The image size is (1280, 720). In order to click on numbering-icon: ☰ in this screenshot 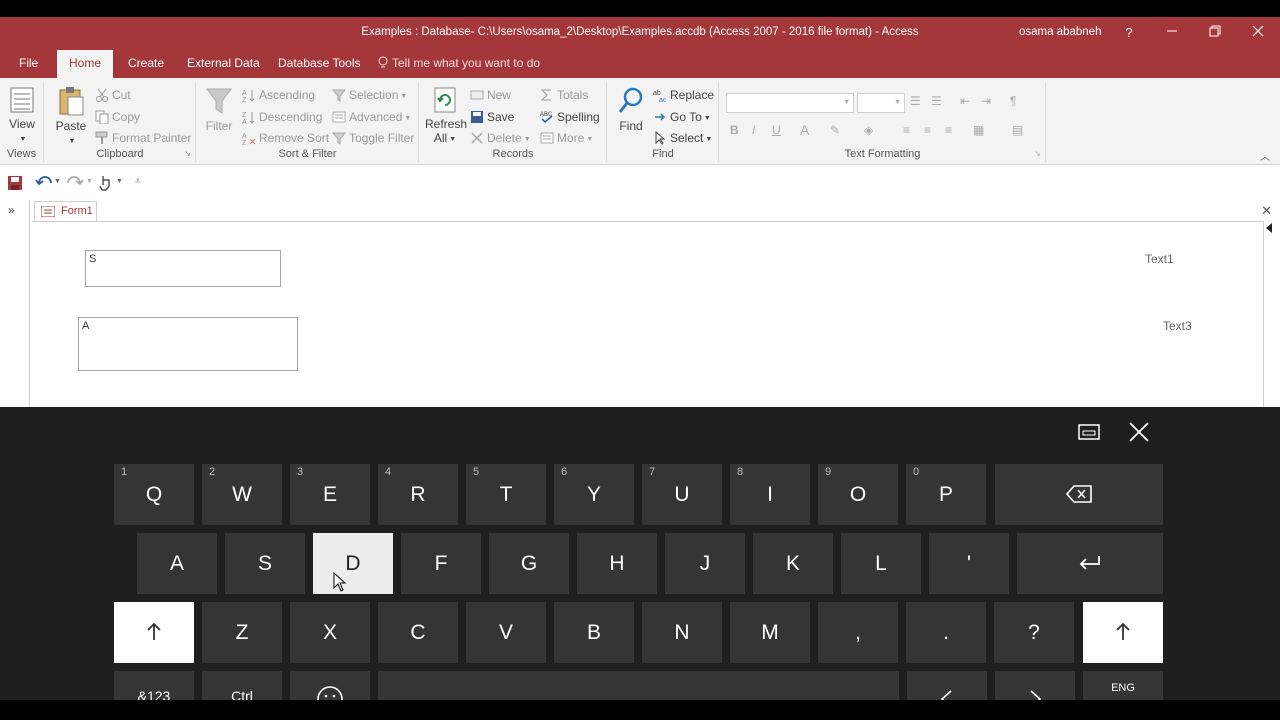, I will do `click(936, 101)`.